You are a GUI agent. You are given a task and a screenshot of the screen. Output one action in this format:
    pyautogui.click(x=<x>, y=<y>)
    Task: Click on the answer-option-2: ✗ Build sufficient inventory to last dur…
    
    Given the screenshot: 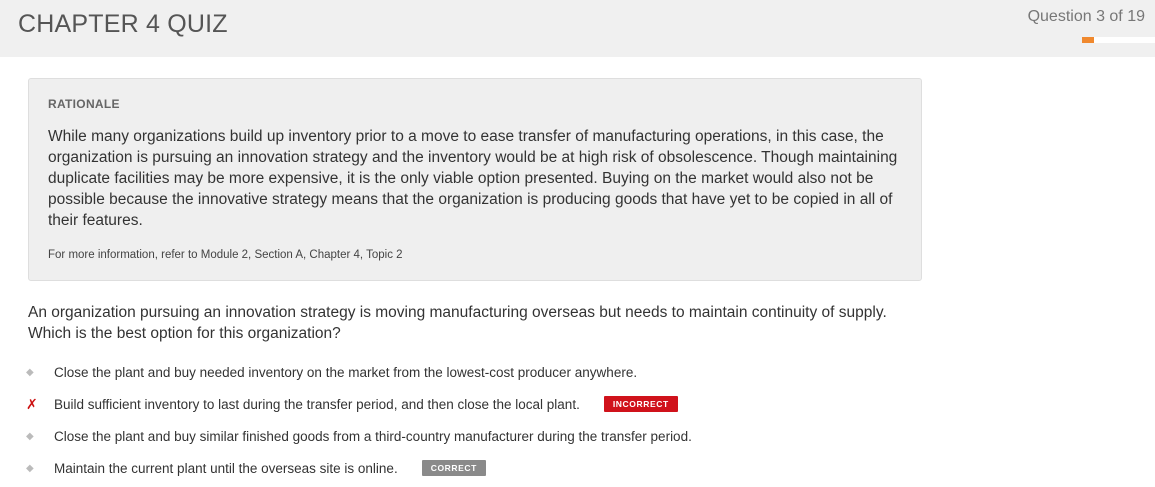 What is the action you would take?
    pyautogui.click(x=352, y=404)
    